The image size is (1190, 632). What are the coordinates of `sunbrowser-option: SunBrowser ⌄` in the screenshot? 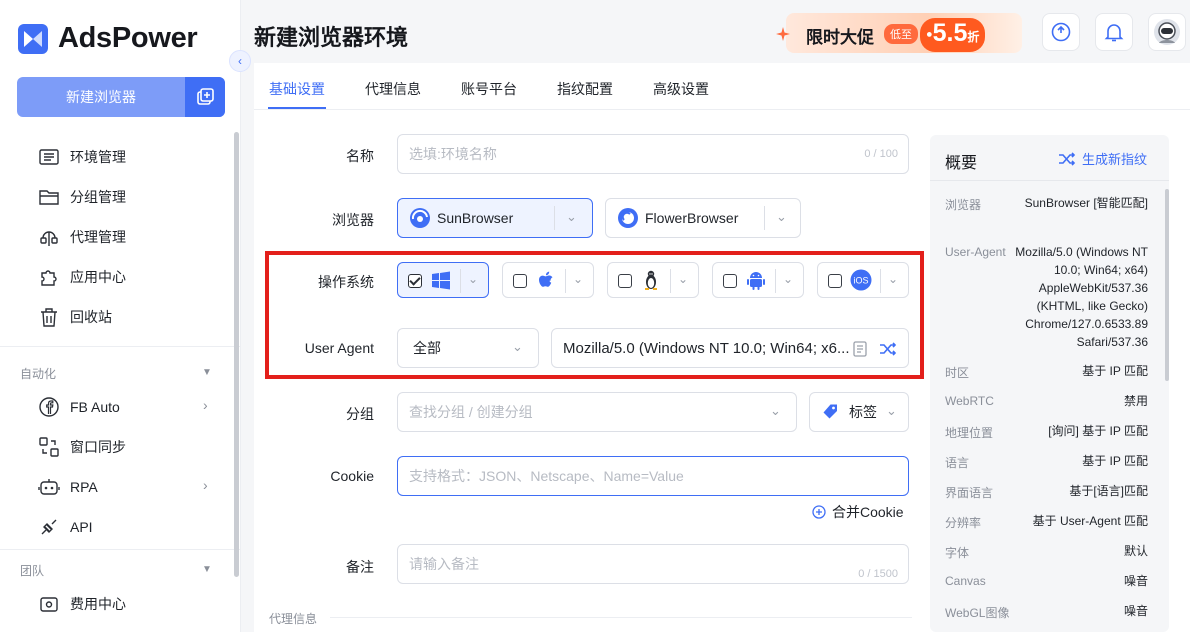 It's located at (495, 218).